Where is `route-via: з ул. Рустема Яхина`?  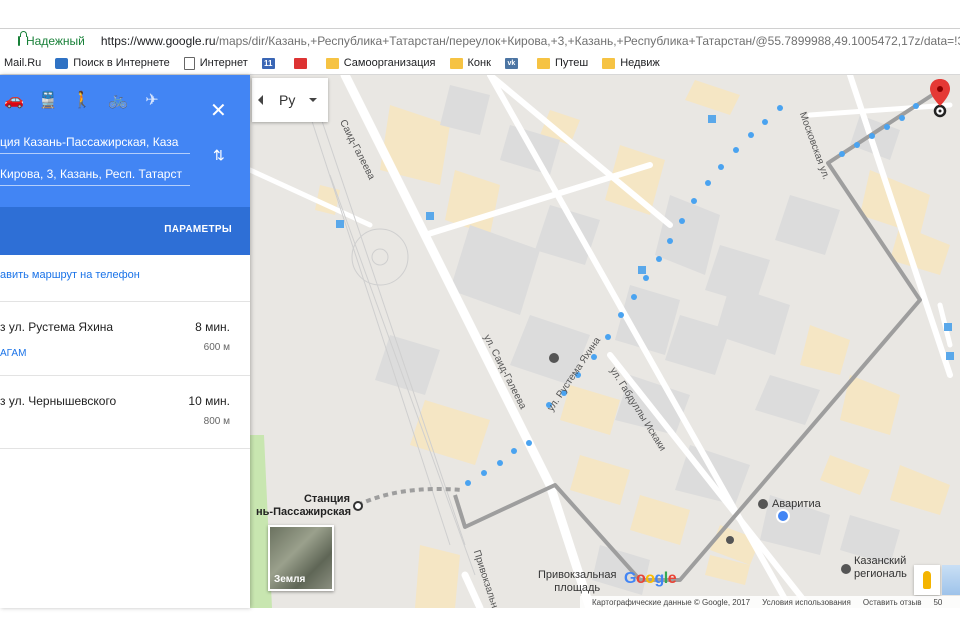
route-via: з ул. Рустема Яхина is located at coordinates (57, 327).